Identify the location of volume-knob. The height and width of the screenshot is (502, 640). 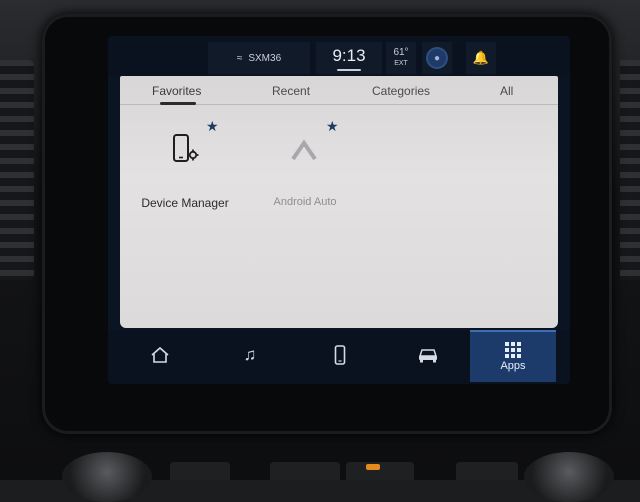
(107, 477).